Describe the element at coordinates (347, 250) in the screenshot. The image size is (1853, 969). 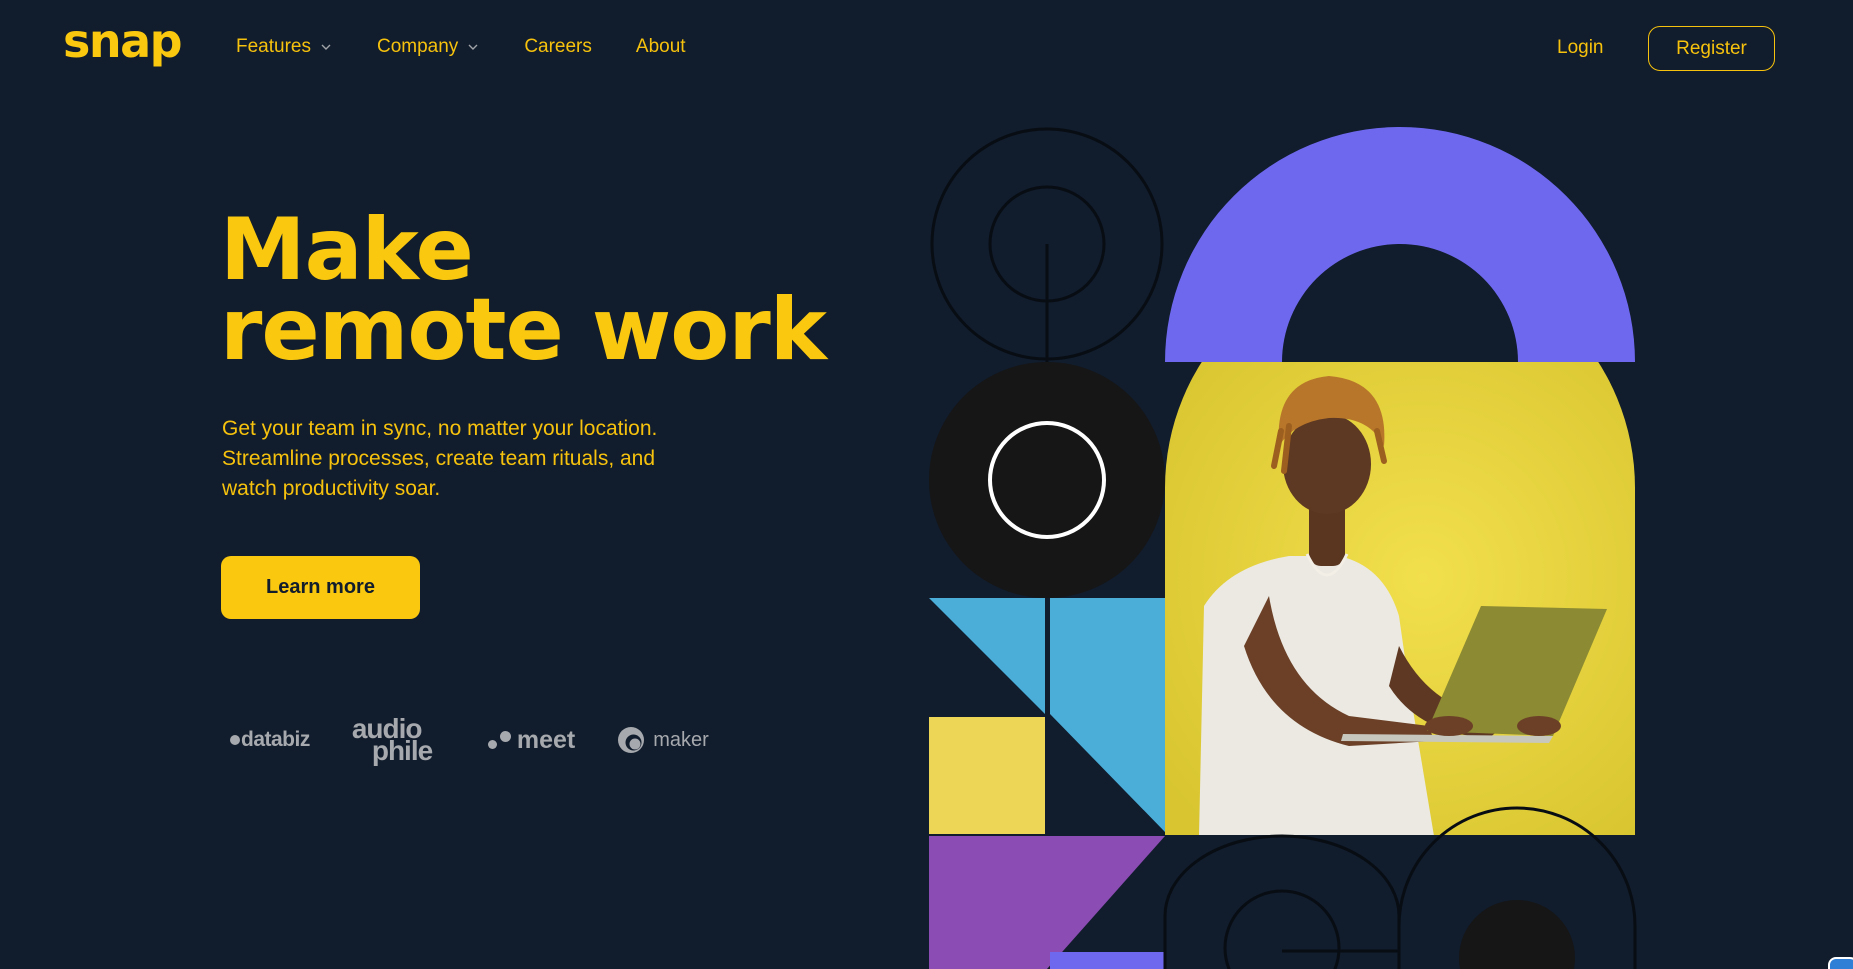
I see `hero-title-line: Make` at that location.